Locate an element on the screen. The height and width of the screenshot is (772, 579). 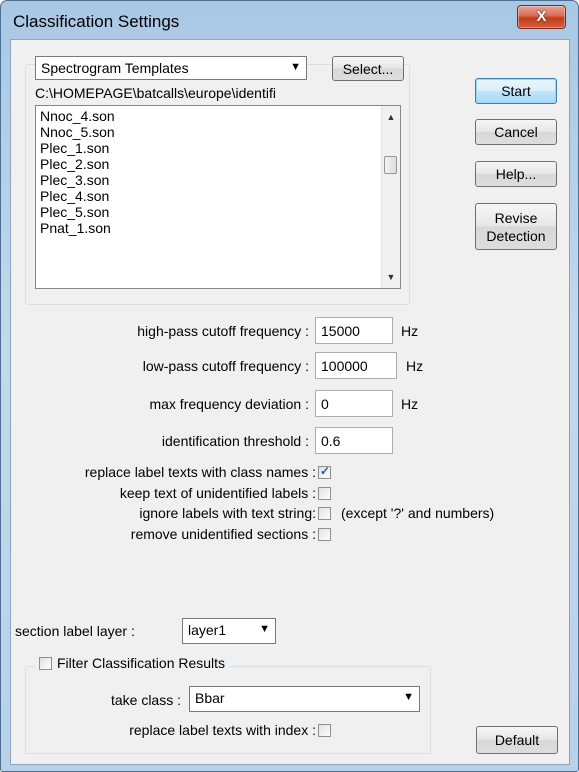
maxdev-value: 0 is located at coordinates (325, 404).